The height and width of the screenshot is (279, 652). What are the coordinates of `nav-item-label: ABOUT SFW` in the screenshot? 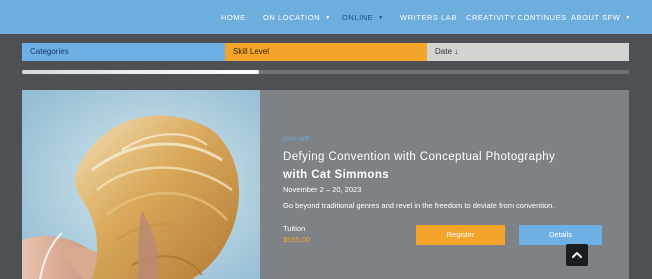 It's located at (596, 17).